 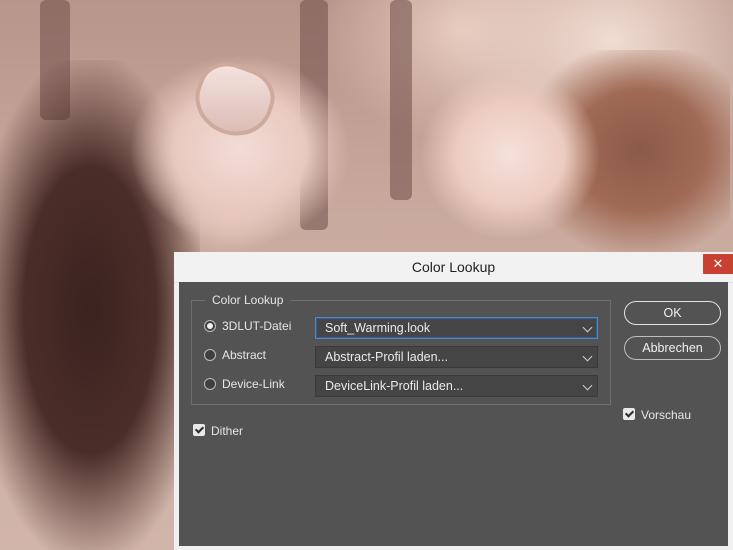 What do you see at coordinates (210, 355) in the screenshot?
I see `radio-abstract` at bounding box center [210, 355].